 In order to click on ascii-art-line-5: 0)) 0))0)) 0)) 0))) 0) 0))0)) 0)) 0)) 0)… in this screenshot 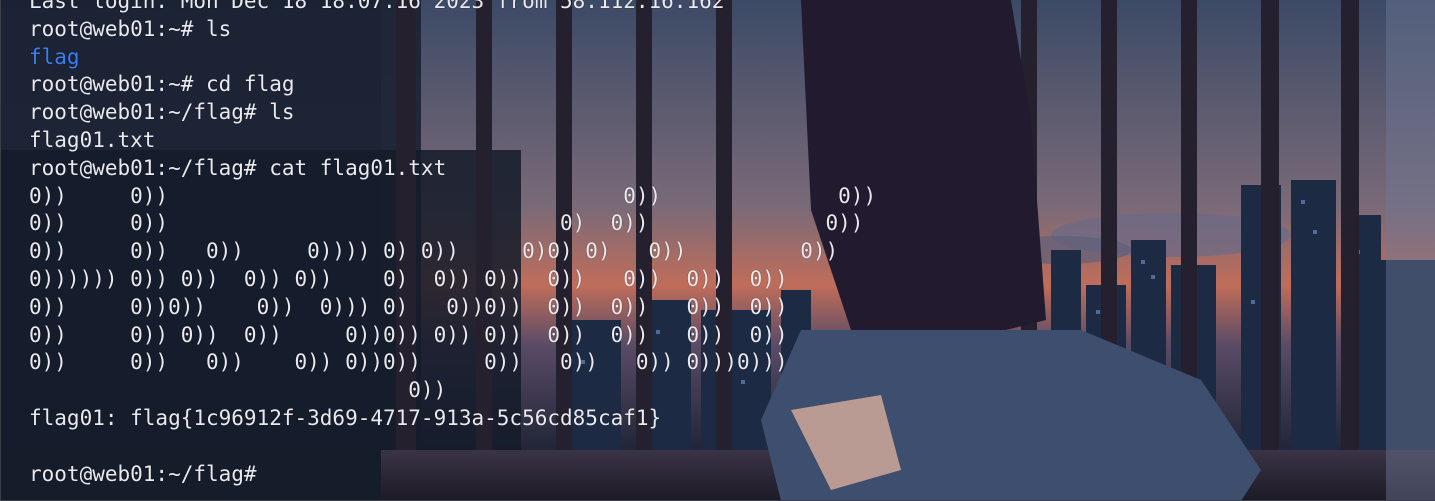, I will do `click(408, 306)`.